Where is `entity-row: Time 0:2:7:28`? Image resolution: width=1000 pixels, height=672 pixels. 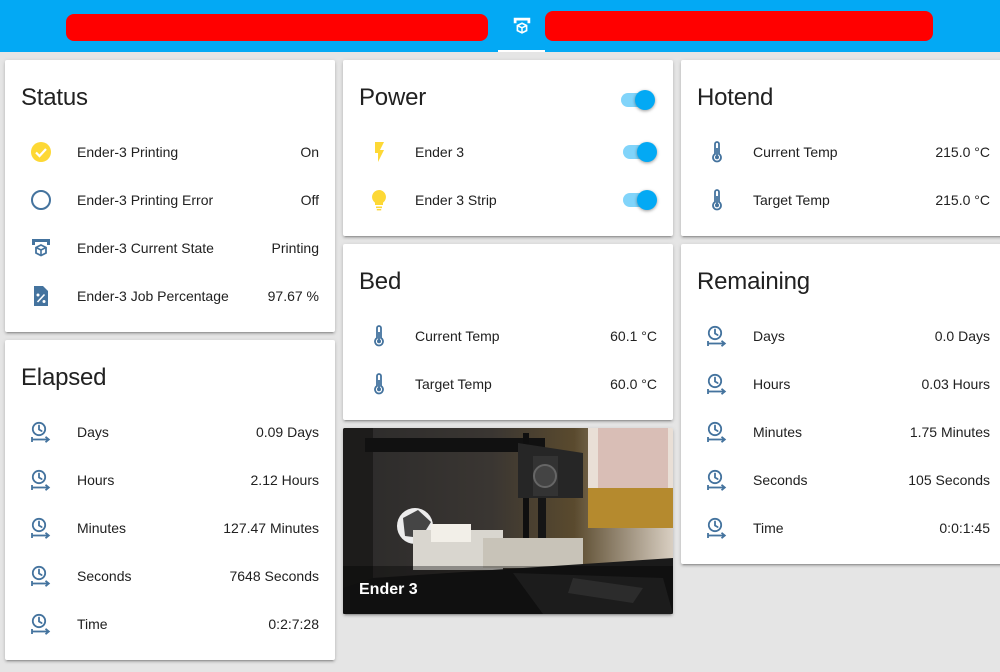
entity-row: Time 0:2:7:28 is located at coordinates (170, 624).